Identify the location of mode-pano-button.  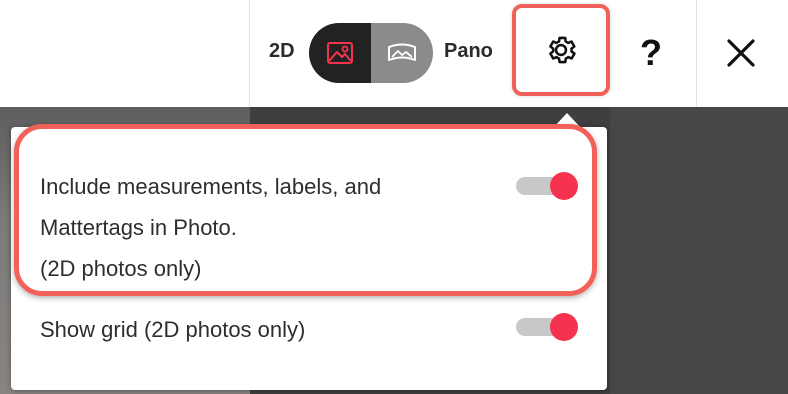
(402, 53).